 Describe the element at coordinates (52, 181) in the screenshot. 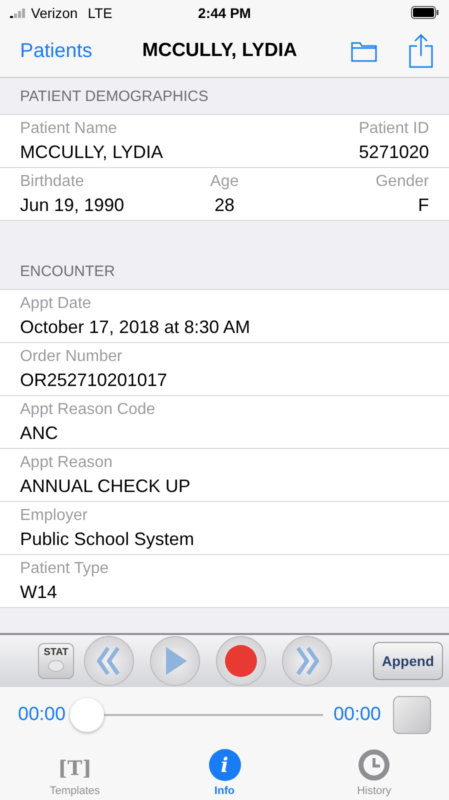

I see `field-label: Birthdate` at that location.